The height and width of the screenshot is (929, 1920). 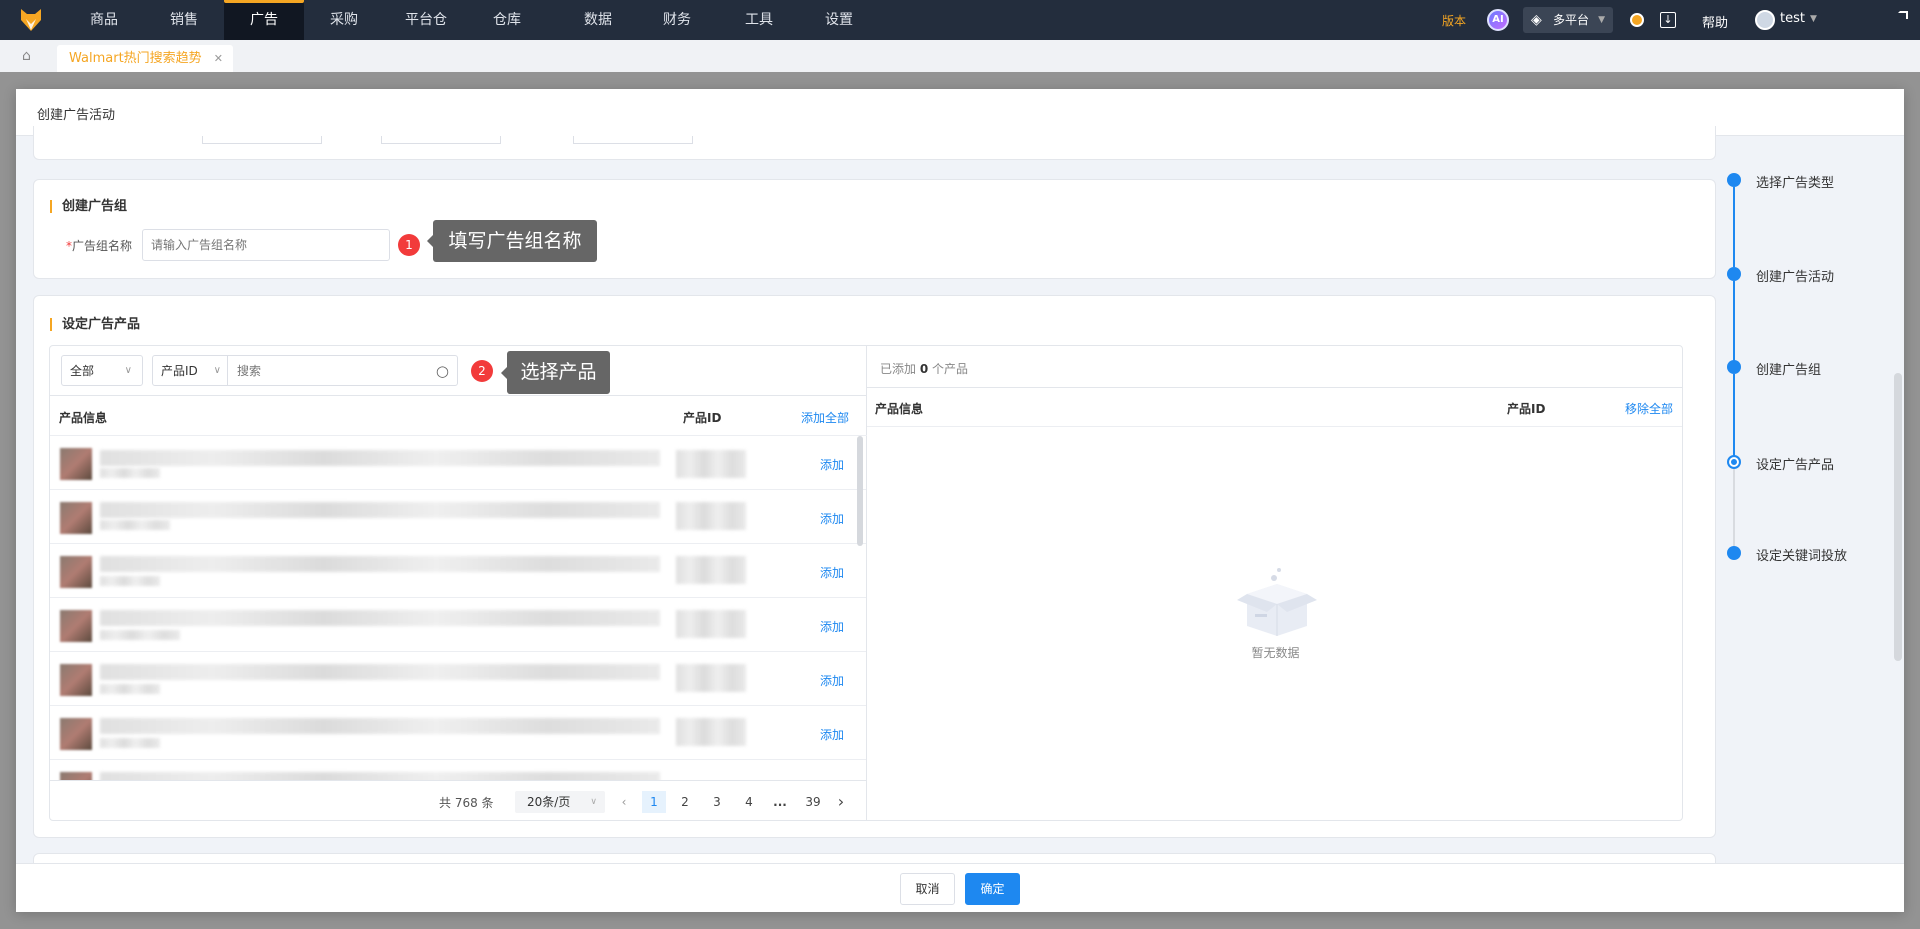 I want to click on download-icon: ↓, so click(x=1668, y=20).